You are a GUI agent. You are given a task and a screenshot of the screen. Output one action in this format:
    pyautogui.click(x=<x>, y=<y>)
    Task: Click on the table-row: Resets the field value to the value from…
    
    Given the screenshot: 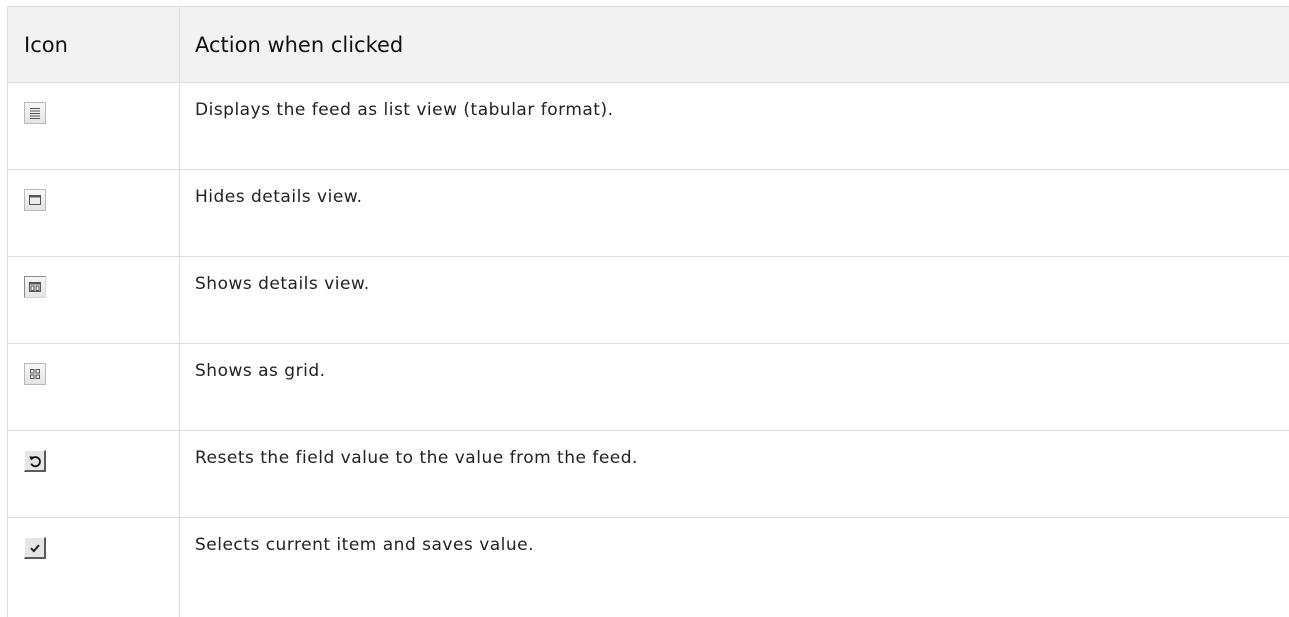 What is the action you would take?
    pyautogui.click(x=648, y=474)
    